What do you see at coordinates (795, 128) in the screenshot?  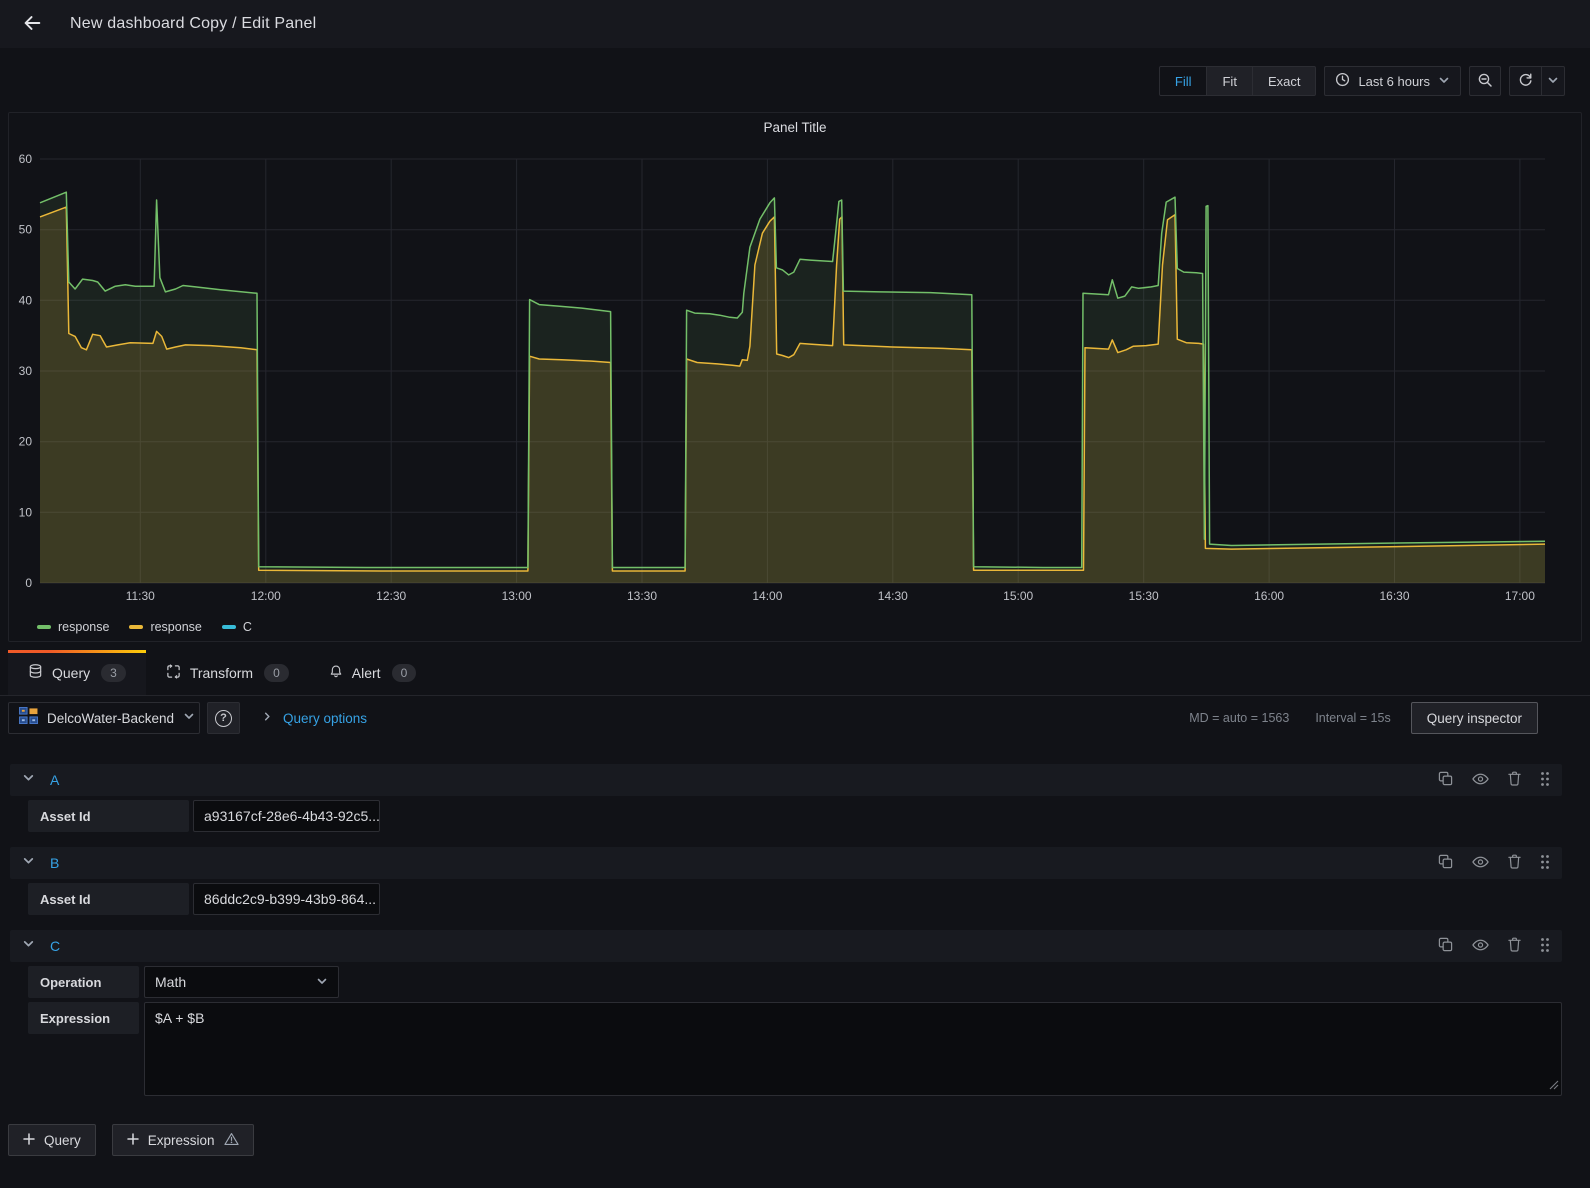 I see `panel-title: Panel Title` at bounding box center [795, 128].